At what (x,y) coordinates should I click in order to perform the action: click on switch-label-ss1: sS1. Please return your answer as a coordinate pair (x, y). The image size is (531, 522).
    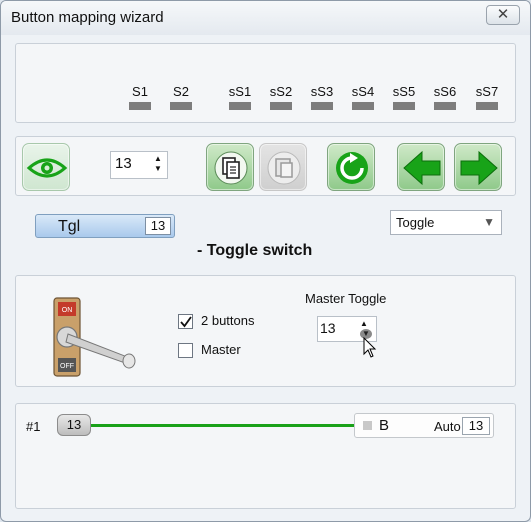
    Looking at the image, I should click on (240, 91).